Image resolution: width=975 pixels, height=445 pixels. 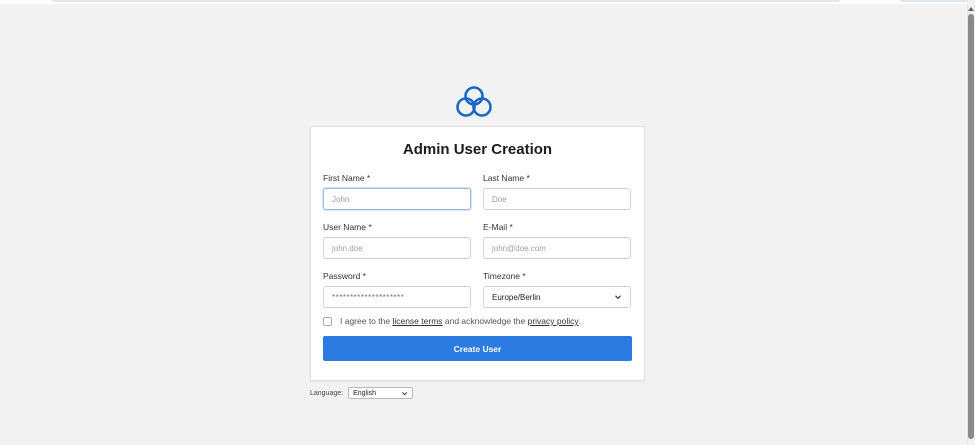 I want to click on email-input: john@doe.com, so click(x=557, y=248).